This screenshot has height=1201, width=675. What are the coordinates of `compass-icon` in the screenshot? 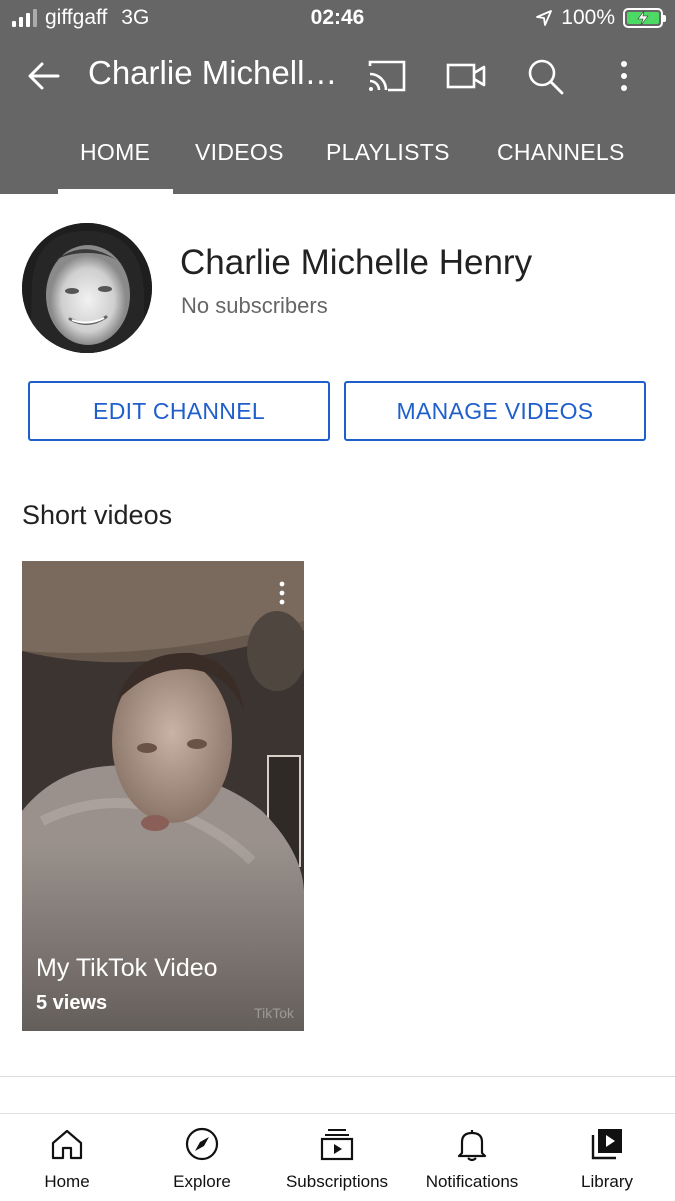 It's located at (202, 1144).